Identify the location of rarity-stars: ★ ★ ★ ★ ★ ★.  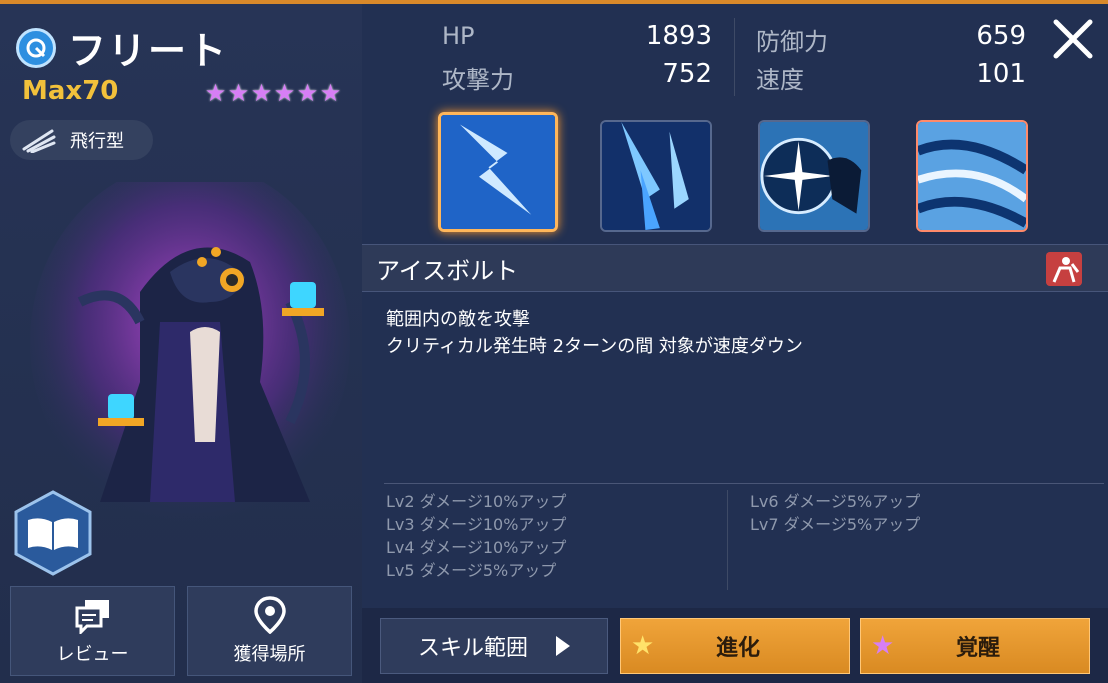
(273, 93).